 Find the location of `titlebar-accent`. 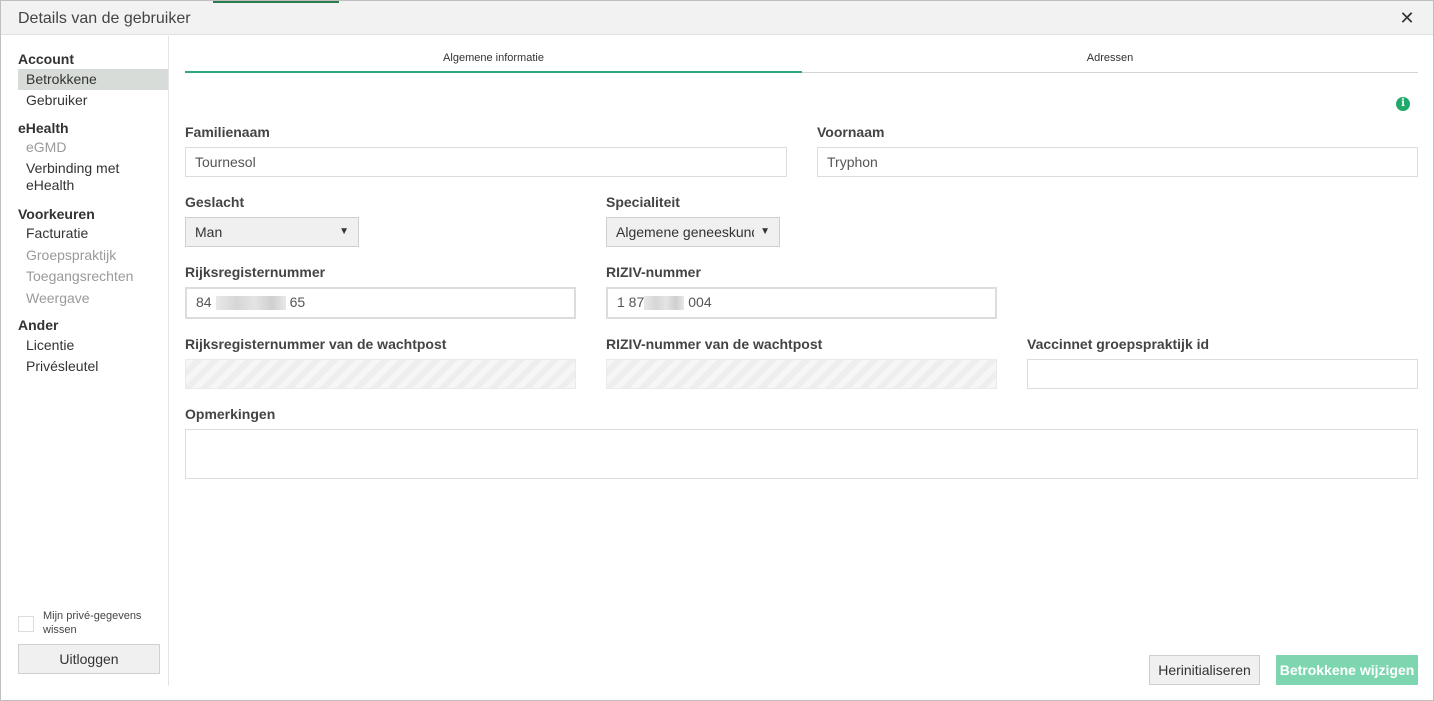

titlebar-accent is located at coordinates (276, 2).